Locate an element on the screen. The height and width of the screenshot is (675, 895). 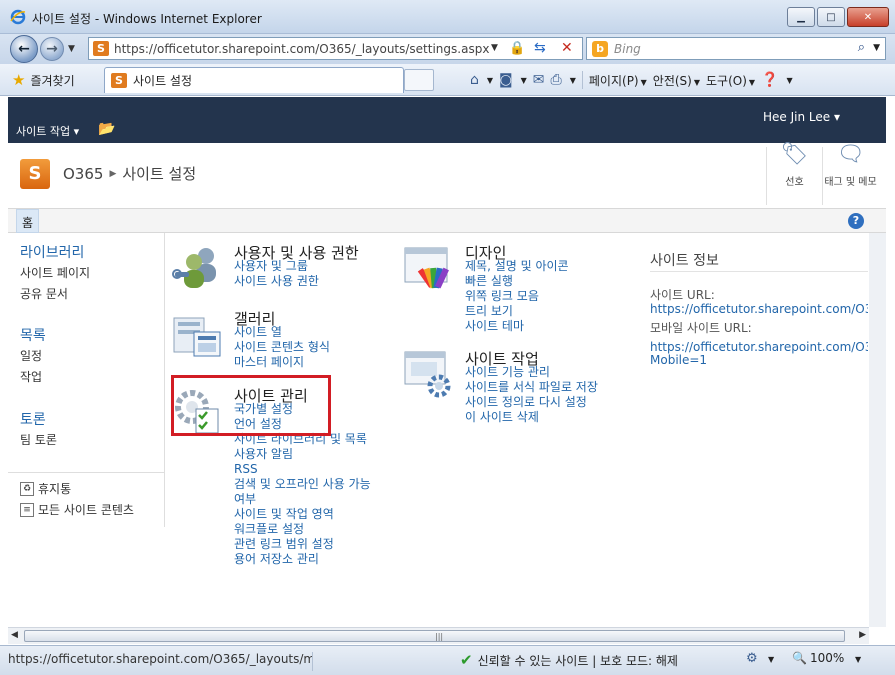
link-master-pages: 마스터 페이지 is located at coordinates (282, 362).